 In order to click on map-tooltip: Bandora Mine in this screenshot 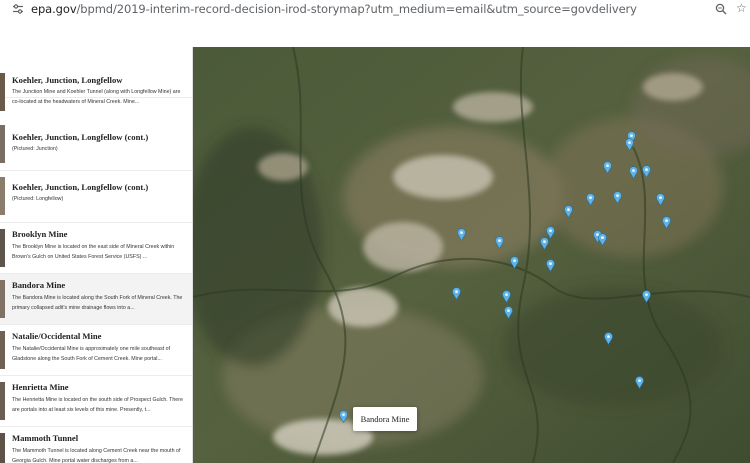, I will do `click(385, 419)`.